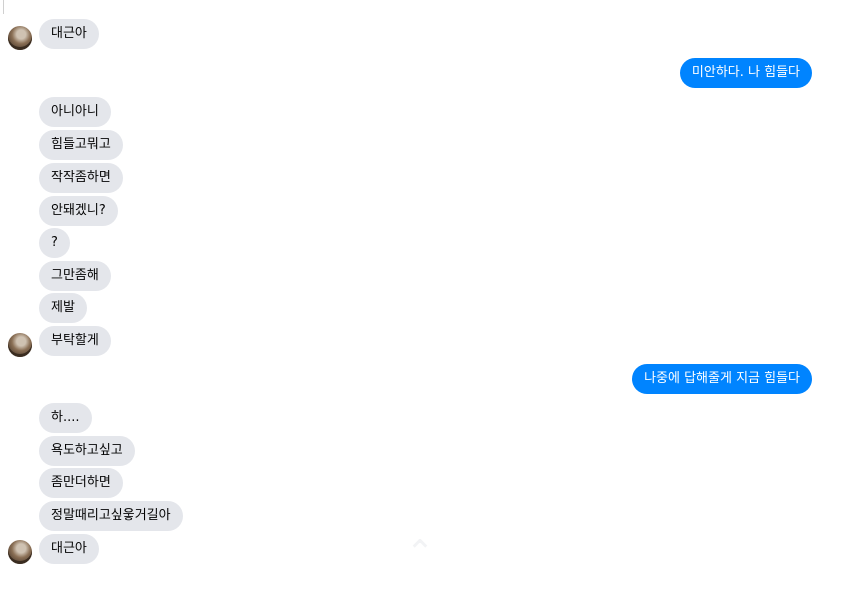 This screenshot has width=850, height=591. Describe the element at coordinates (111, 516) in the screenshot. I see `message-incoming: 정말때리고싶웋거길아` at that location.